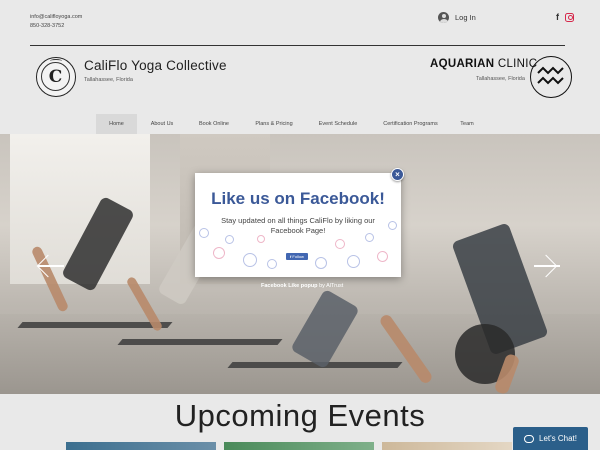 Image resolution: width=600 pixels, height=450 pixels. I want to click on aquarius-logo-icon, so click(551, 77).